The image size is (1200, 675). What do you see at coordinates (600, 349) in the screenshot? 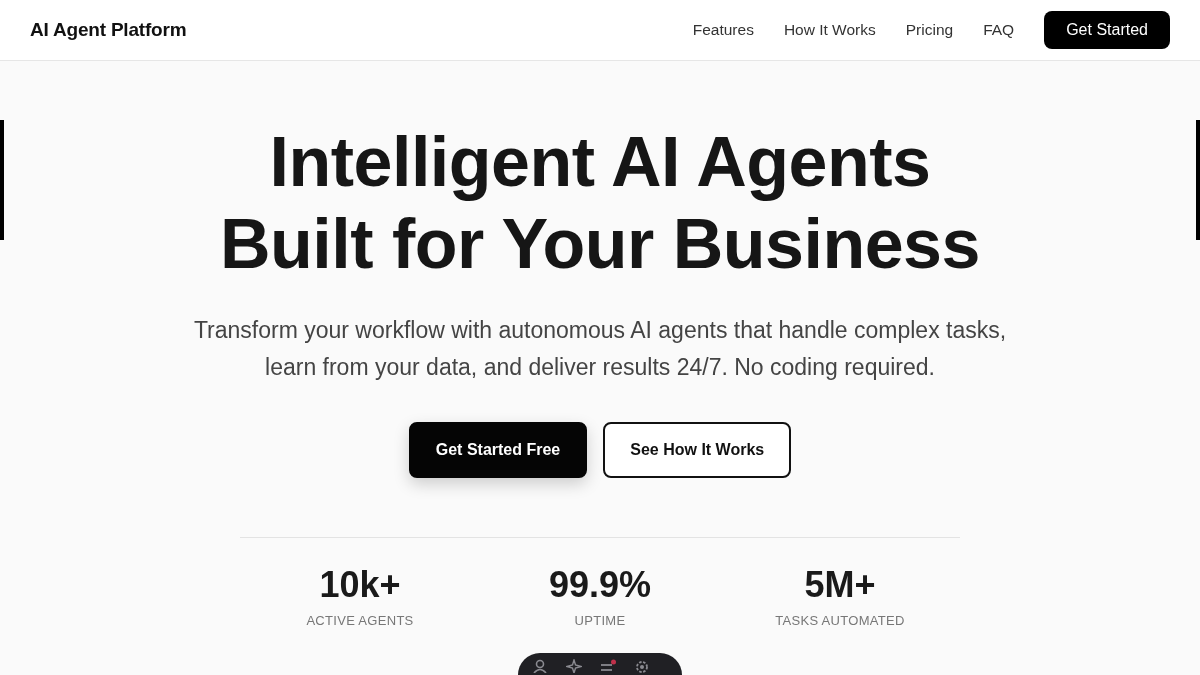
I see `hero-subtitle: Transform your workflow with autonomous AI agents that handle complex tasks, learn from your data, and deliver results 24/7. No coding required.` at bounding box center [600, 349].